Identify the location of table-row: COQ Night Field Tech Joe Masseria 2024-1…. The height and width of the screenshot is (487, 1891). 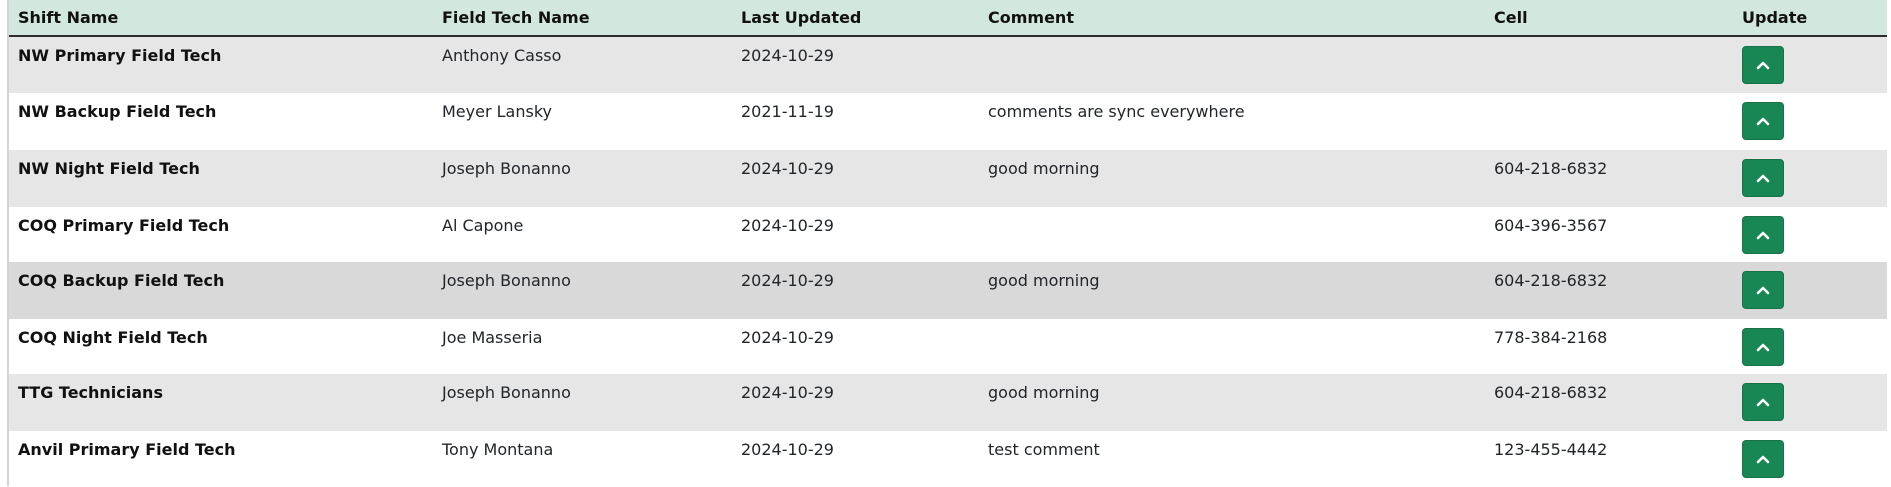
(948, 346).